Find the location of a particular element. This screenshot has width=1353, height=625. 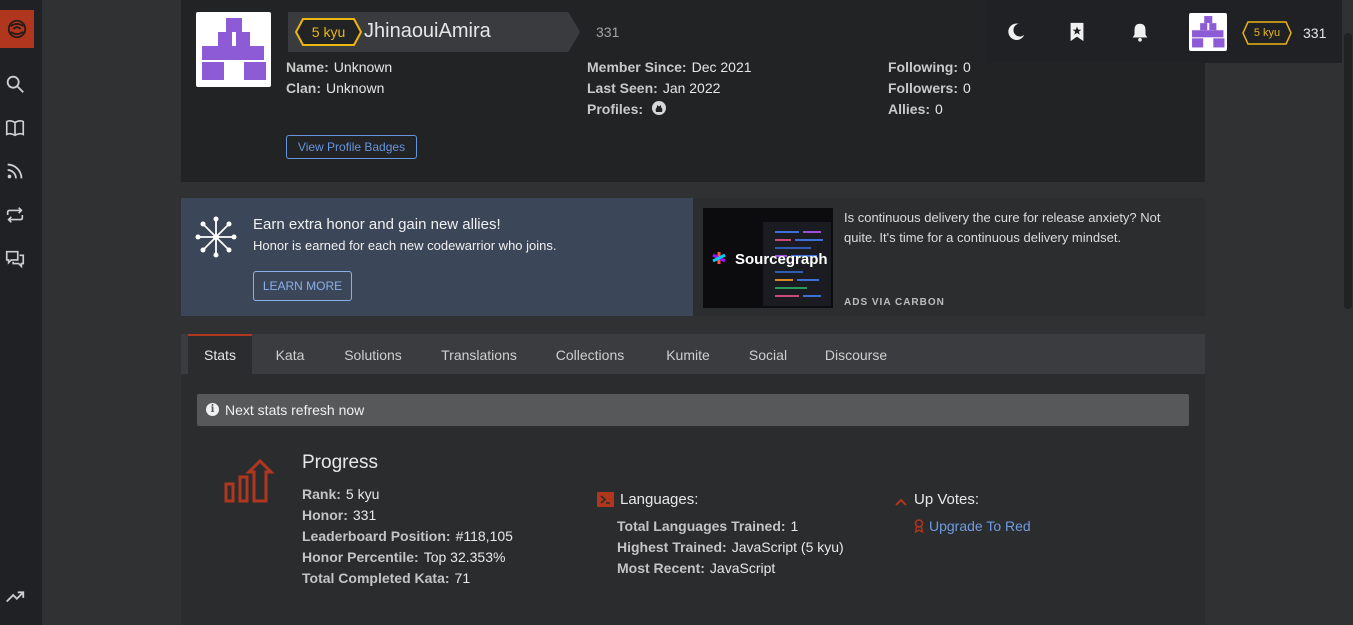

bell-icon is located at coordinates (1140, 32).